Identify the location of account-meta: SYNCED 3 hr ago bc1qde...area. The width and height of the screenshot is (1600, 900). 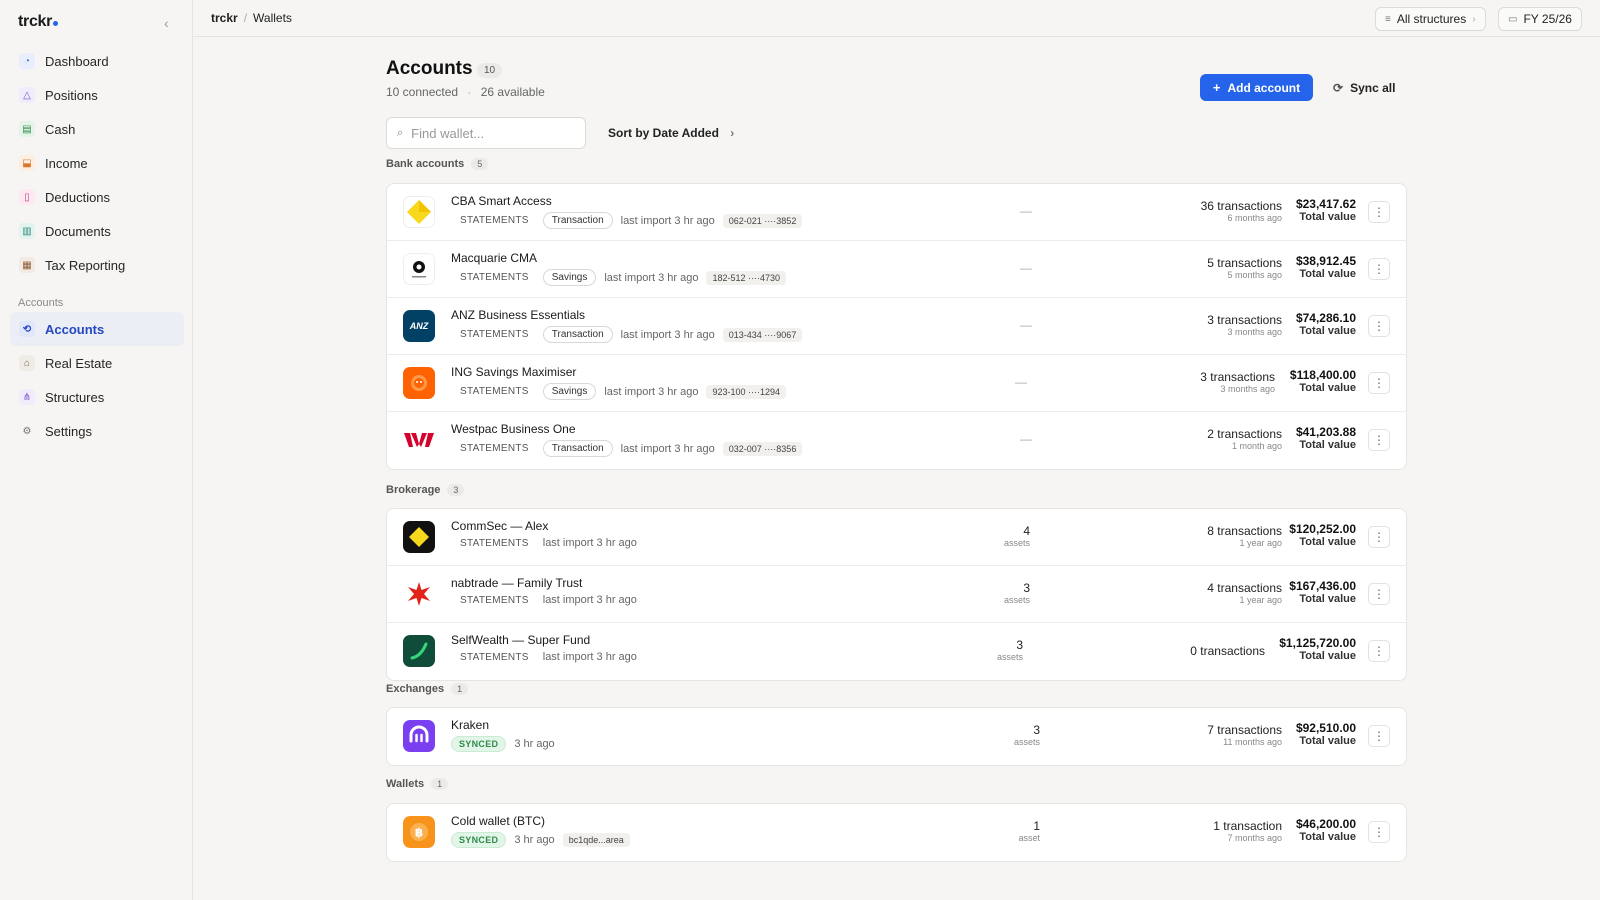
(540, 840).